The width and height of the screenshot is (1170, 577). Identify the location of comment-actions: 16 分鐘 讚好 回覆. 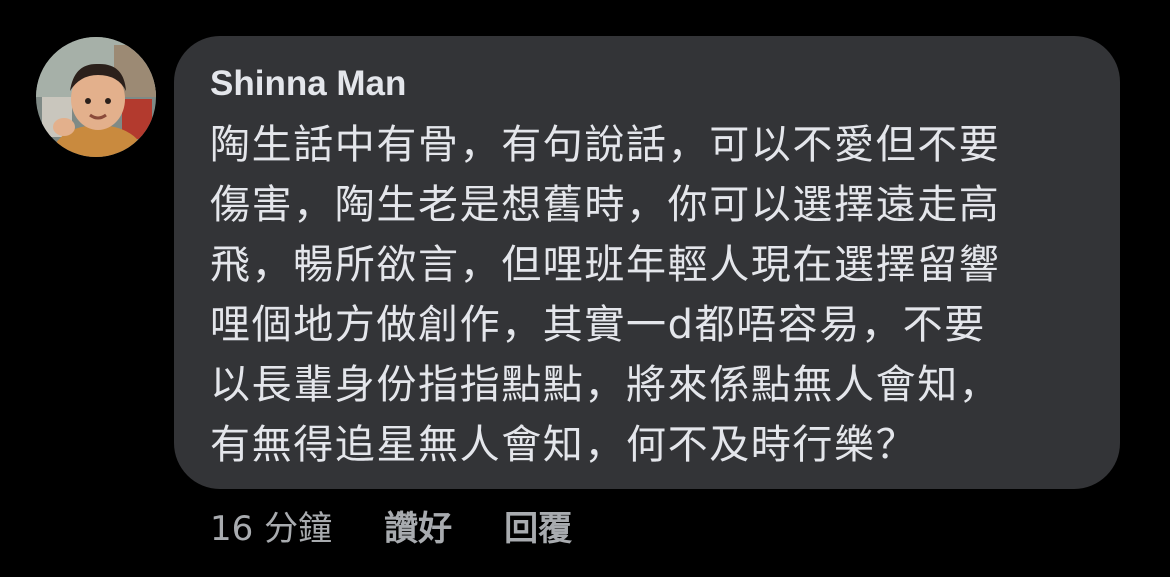
(417, 525).